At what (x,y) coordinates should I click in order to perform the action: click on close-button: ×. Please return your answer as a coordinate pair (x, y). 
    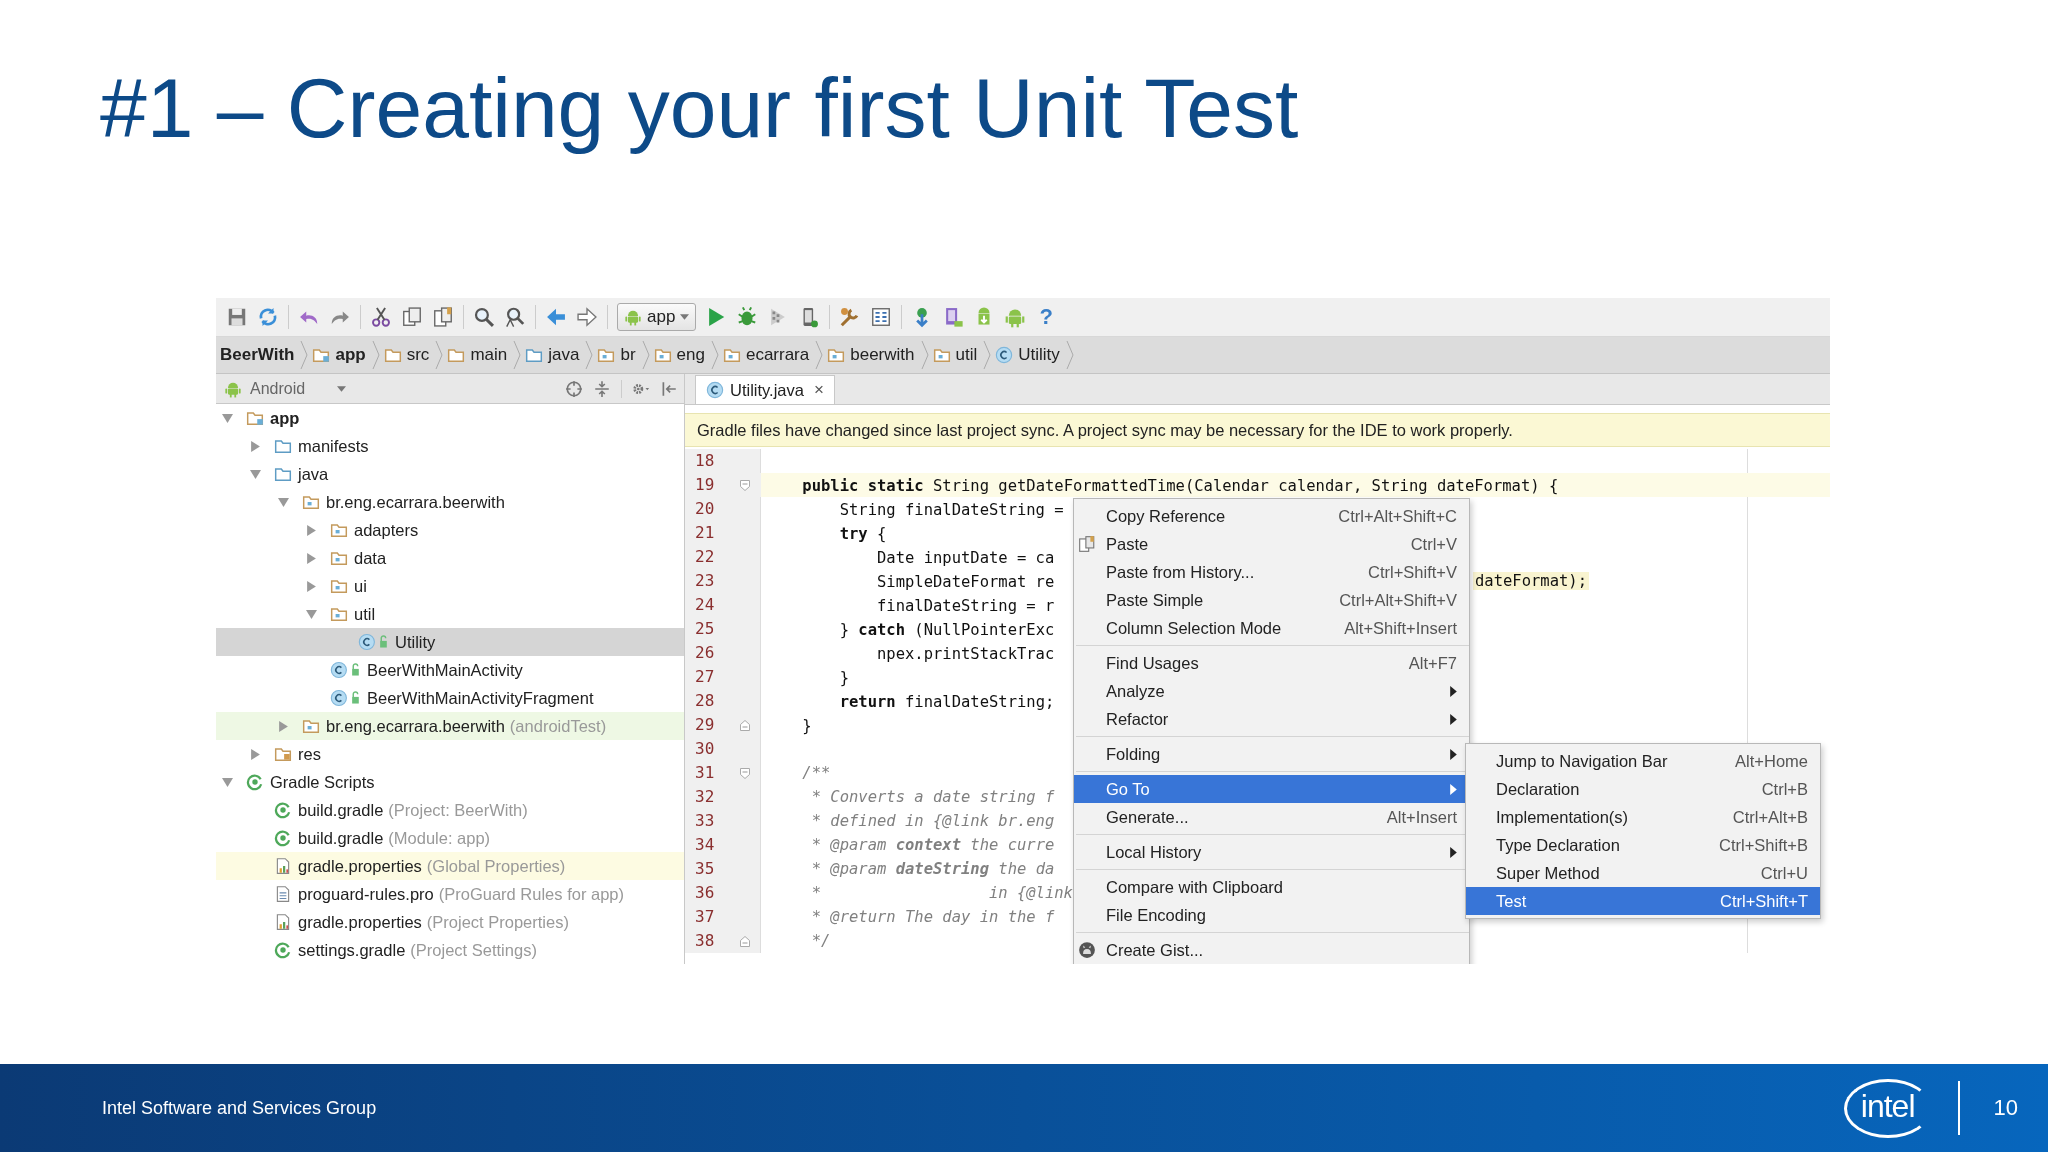
    Looking at the image, I should click on (818, 390).